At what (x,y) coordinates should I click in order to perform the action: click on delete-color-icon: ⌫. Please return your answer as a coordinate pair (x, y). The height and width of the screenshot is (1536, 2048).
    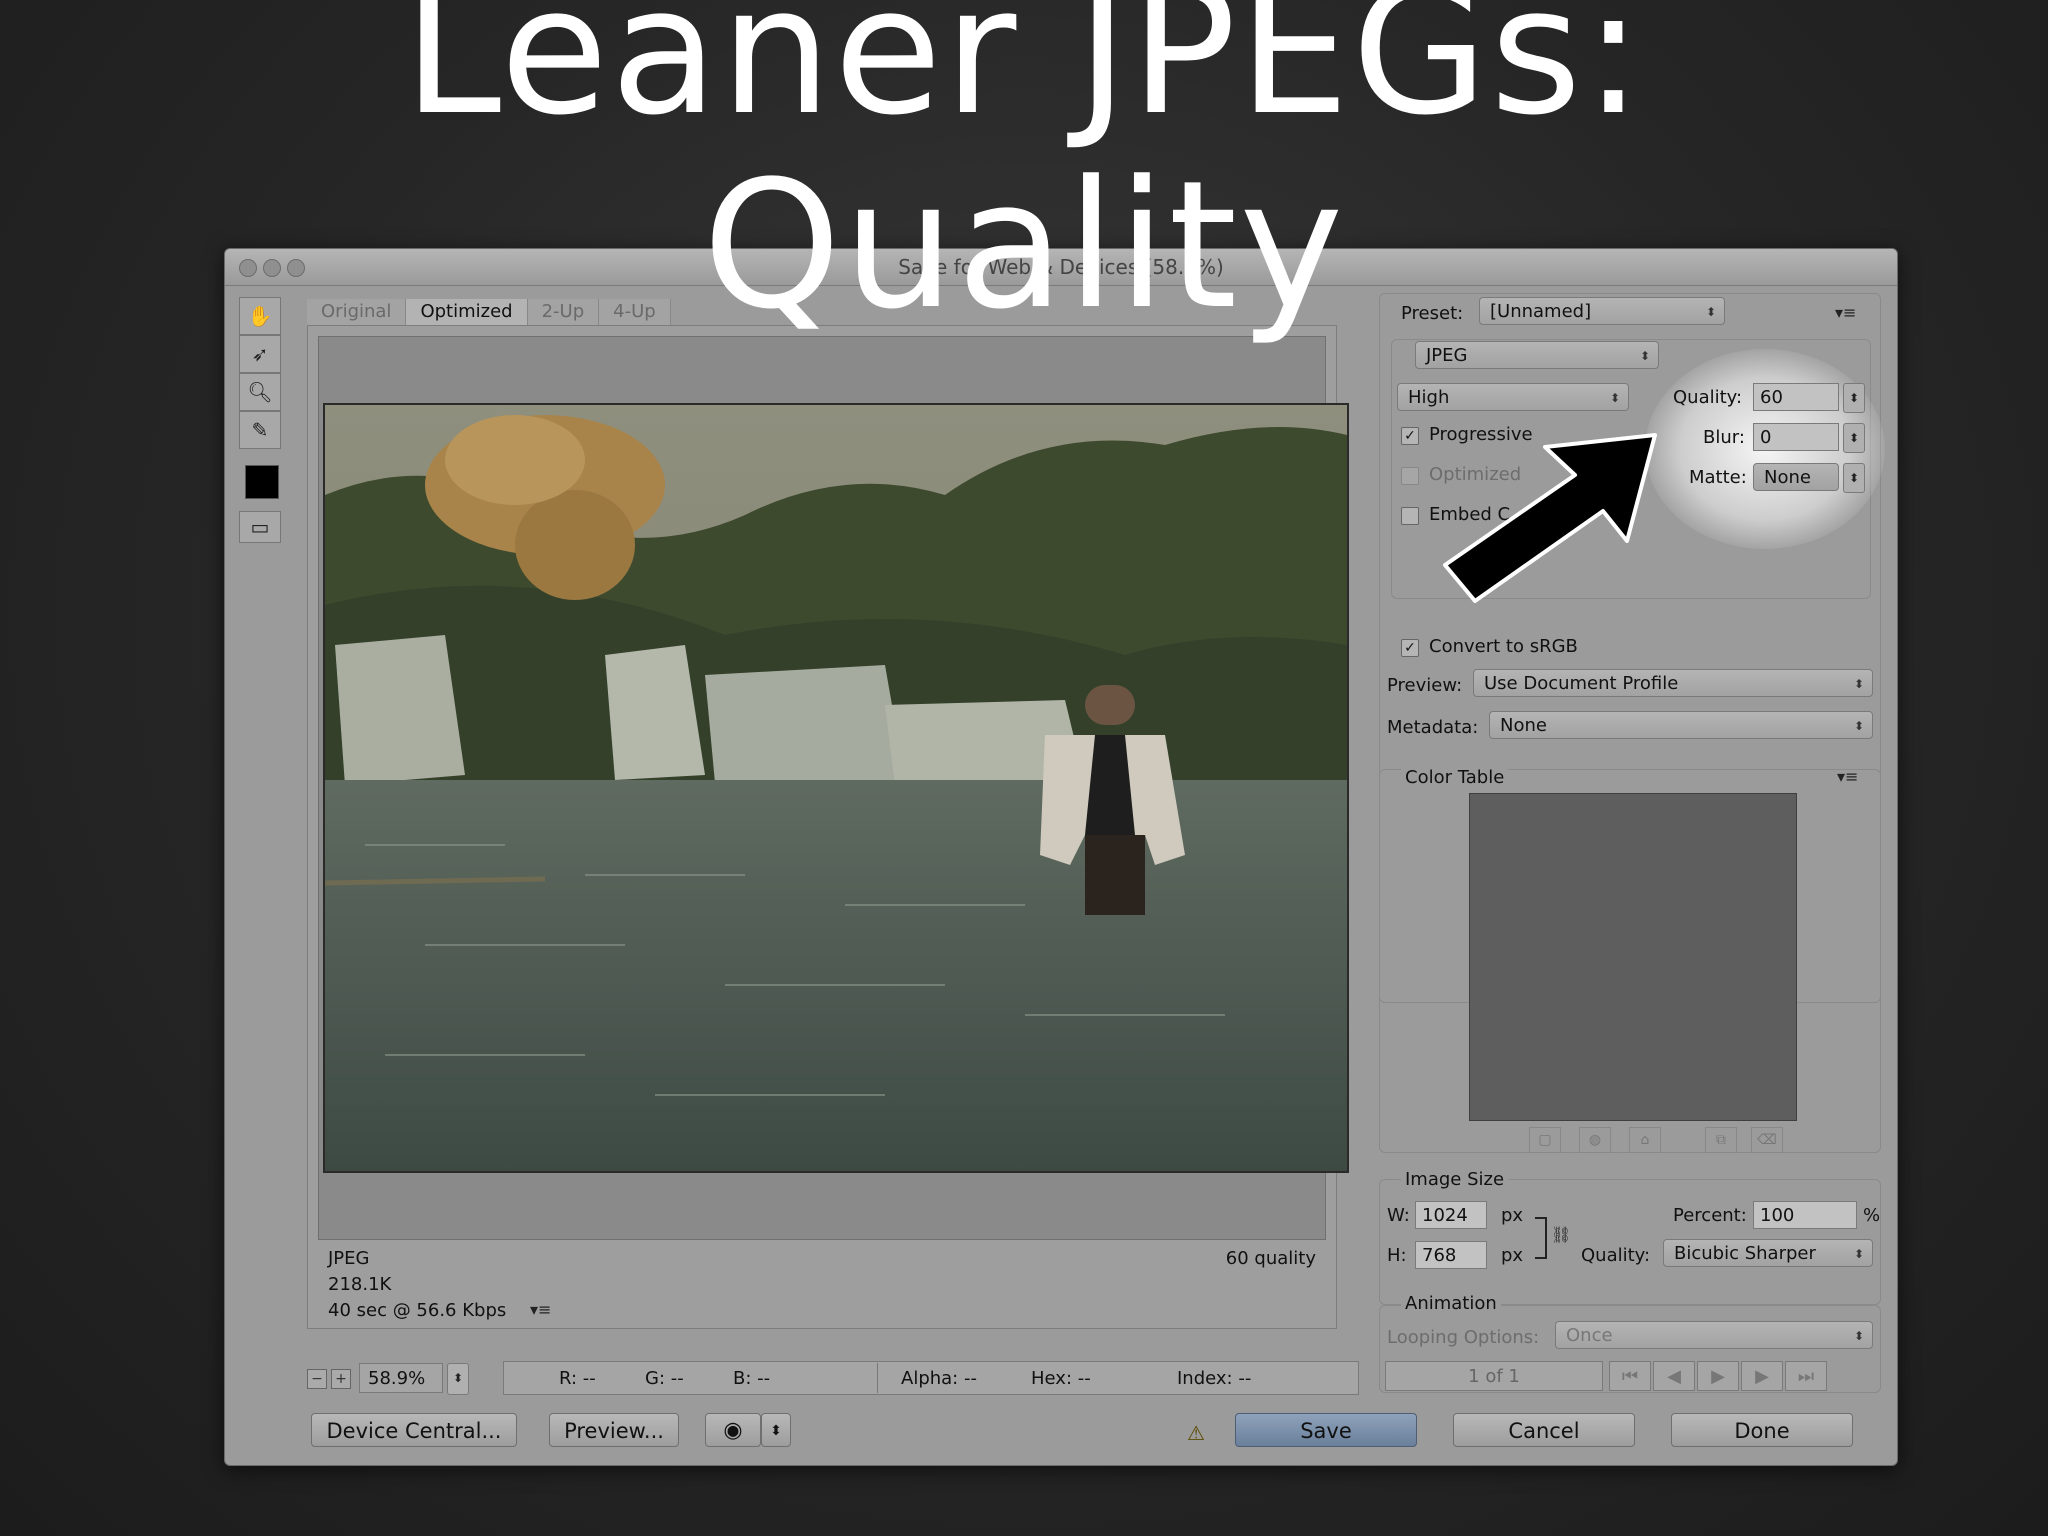
    Looking at the image, I should click on (1767, 1140).